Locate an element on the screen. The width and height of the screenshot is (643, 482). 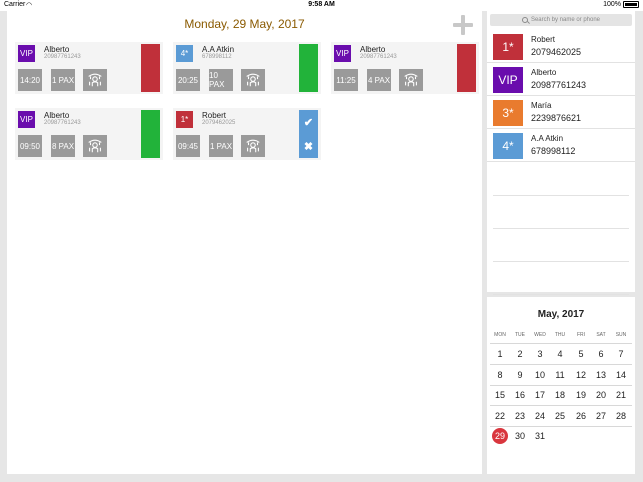
contact-item: VIP Alberto 20987761243 is located at coordinates (561, 80).